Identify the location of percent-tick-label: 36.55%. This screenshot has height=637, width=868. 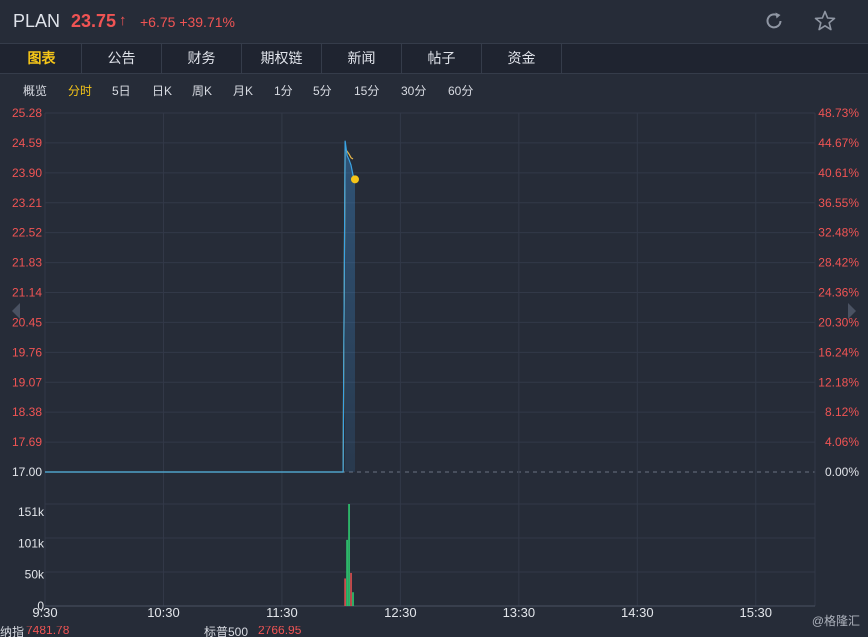
(838, 203).